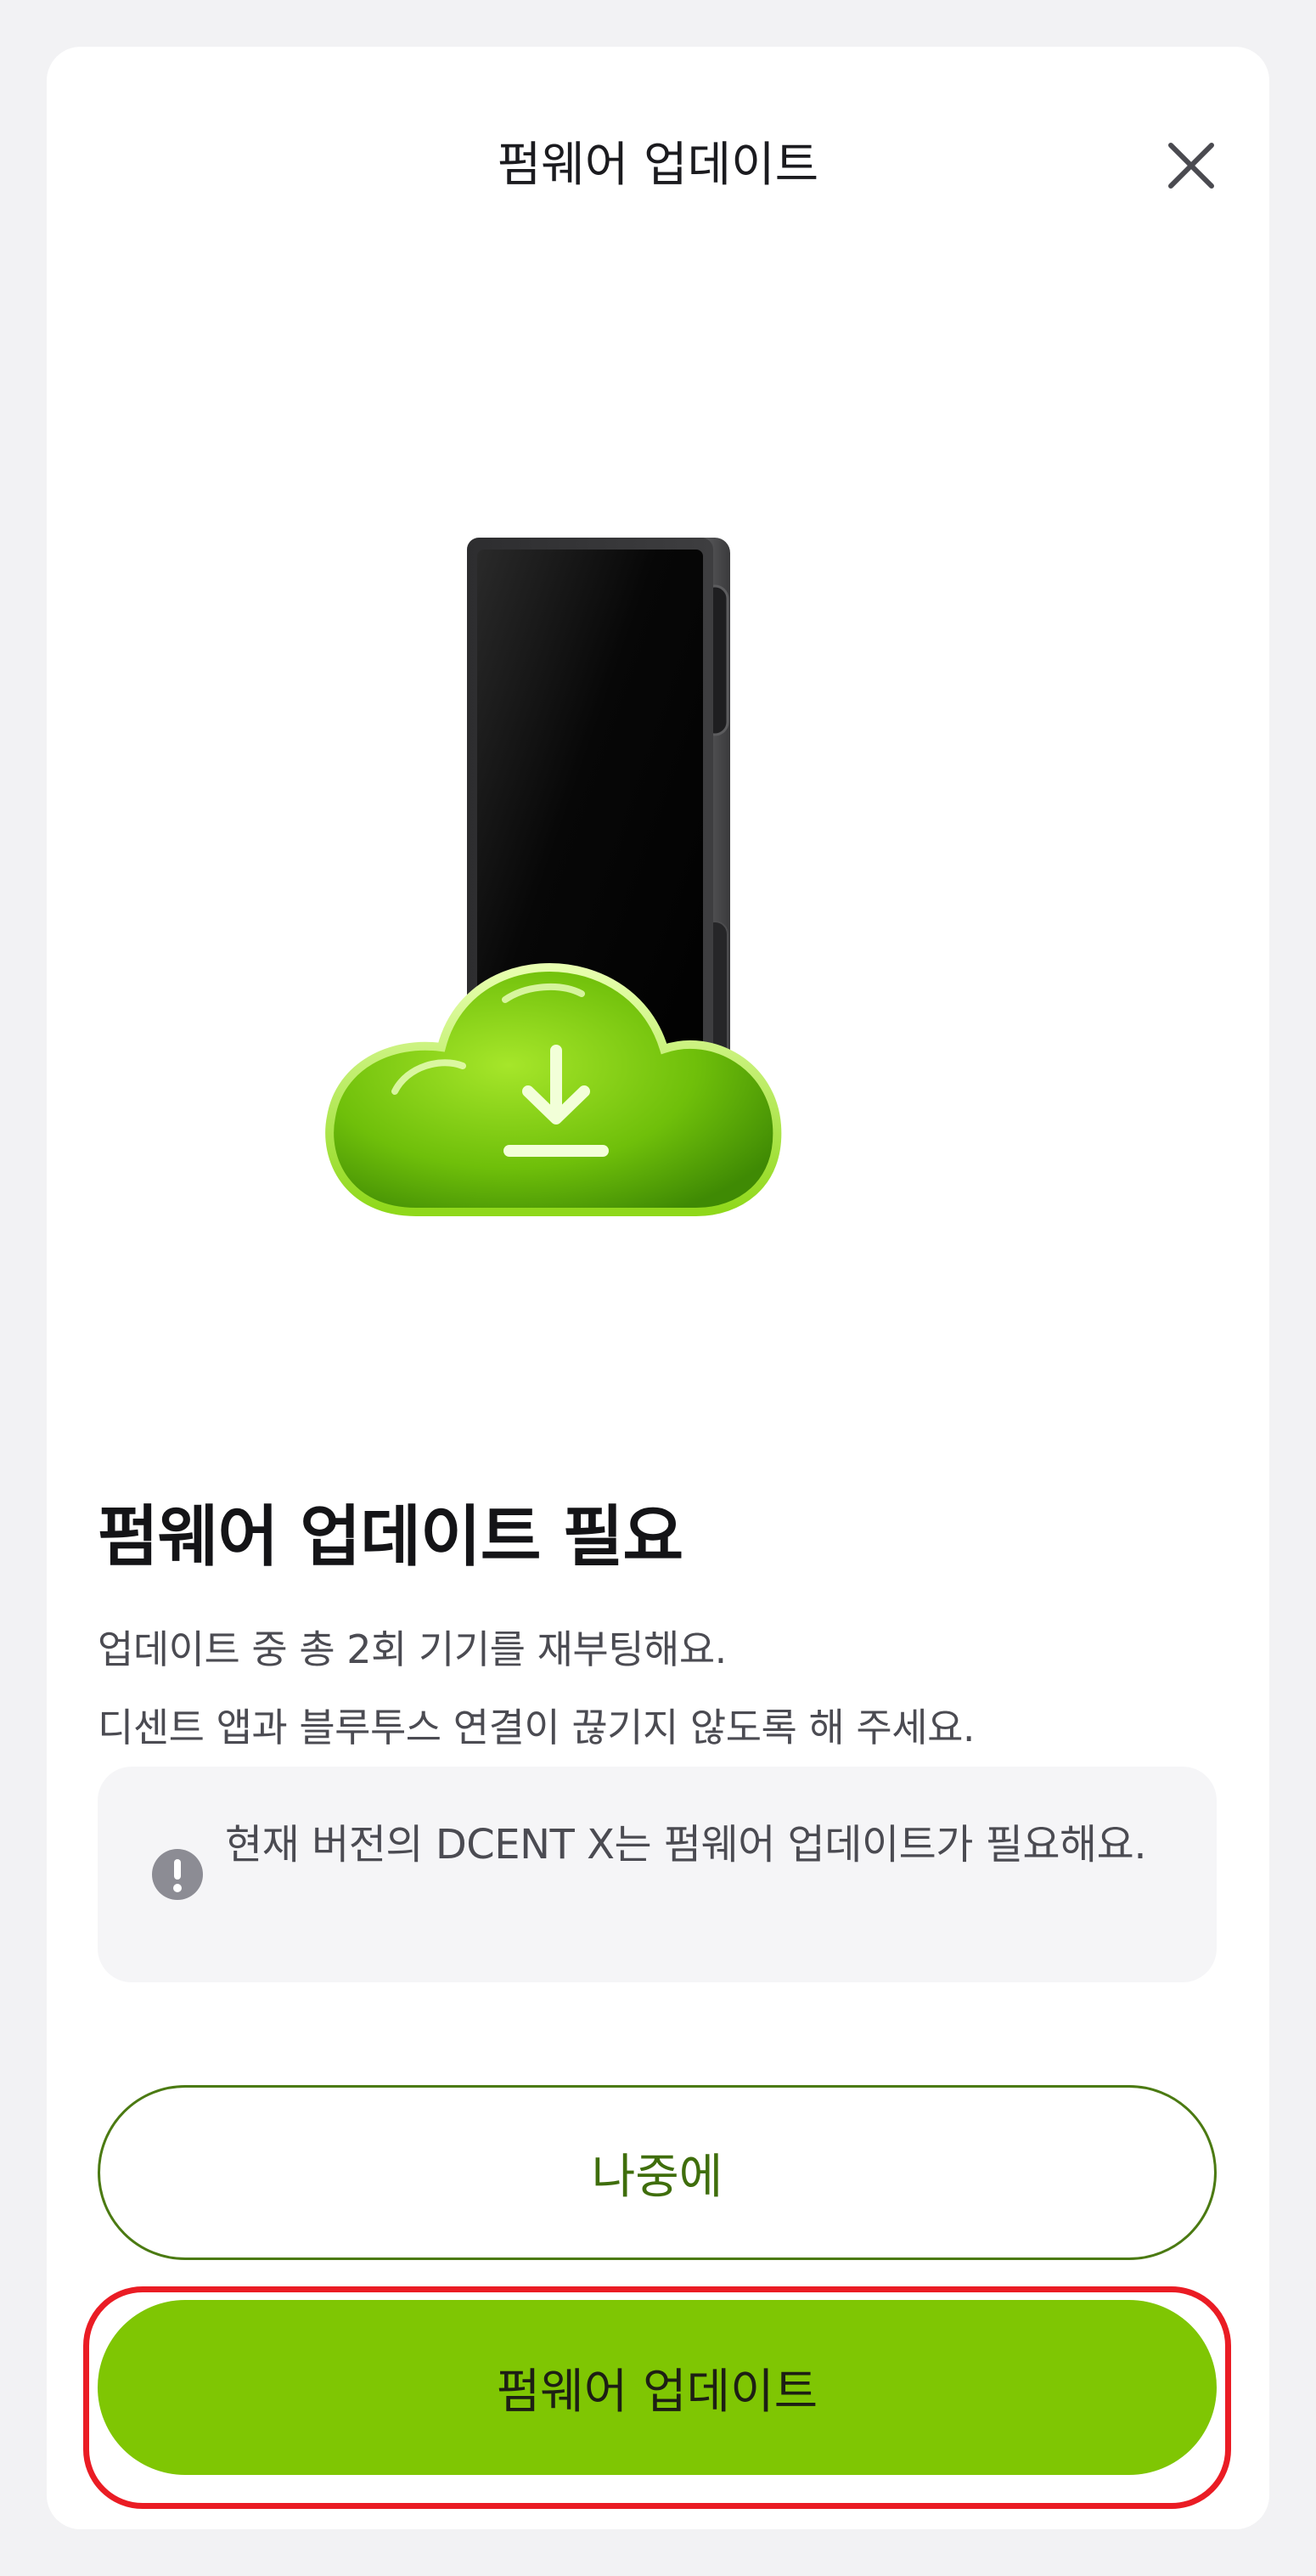 The image size is (1316, 2576). I want to click on exclamation-icon, so click(177, 1874).